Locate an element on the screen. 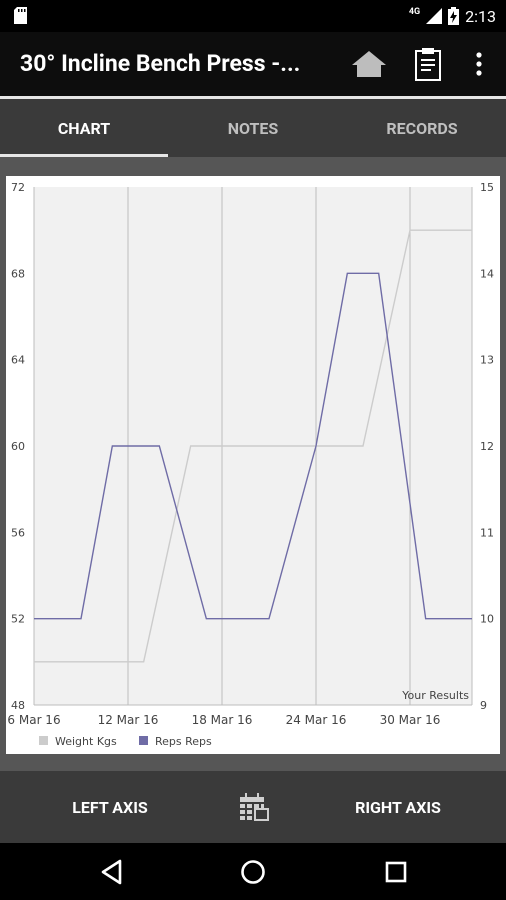 This screenshot has height=900, width=506. recents-button is located at coordinates (396, 872).